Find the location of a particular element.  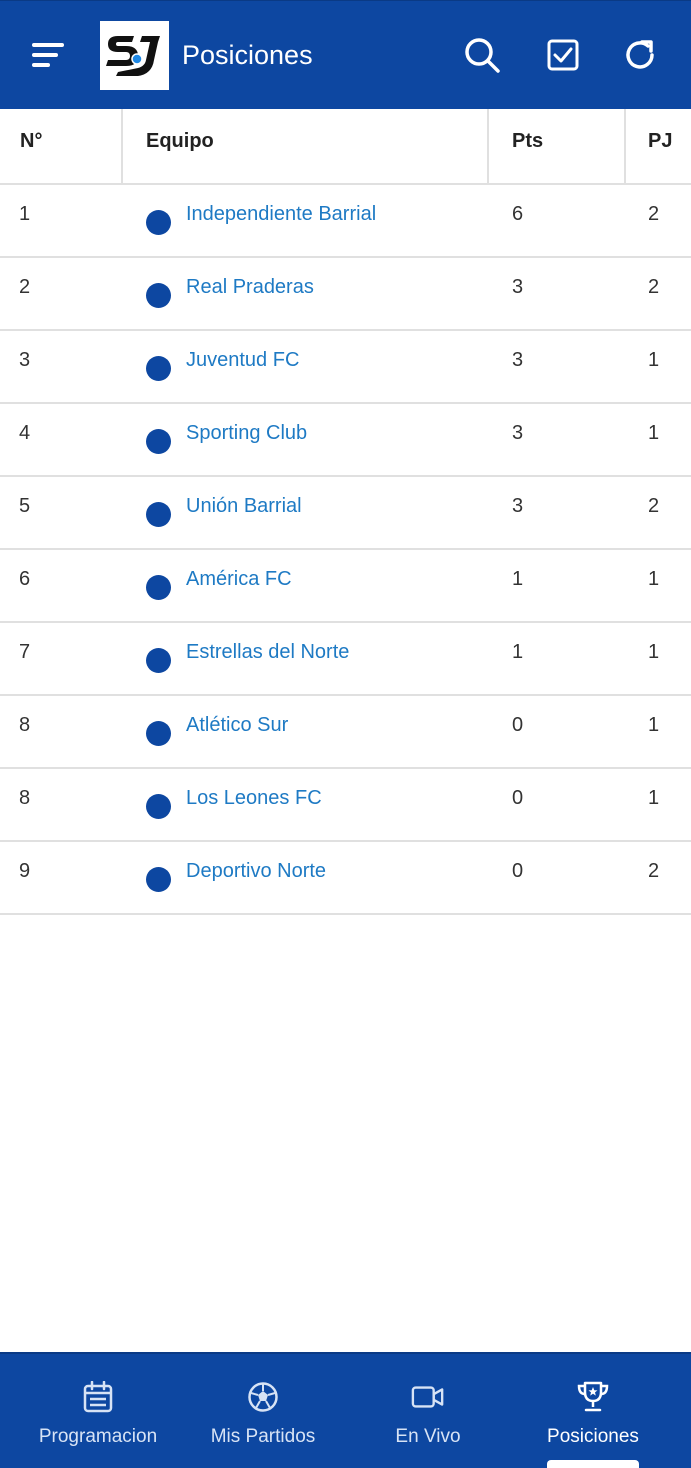

row-position: 5 is located at coordinates (25, 506).